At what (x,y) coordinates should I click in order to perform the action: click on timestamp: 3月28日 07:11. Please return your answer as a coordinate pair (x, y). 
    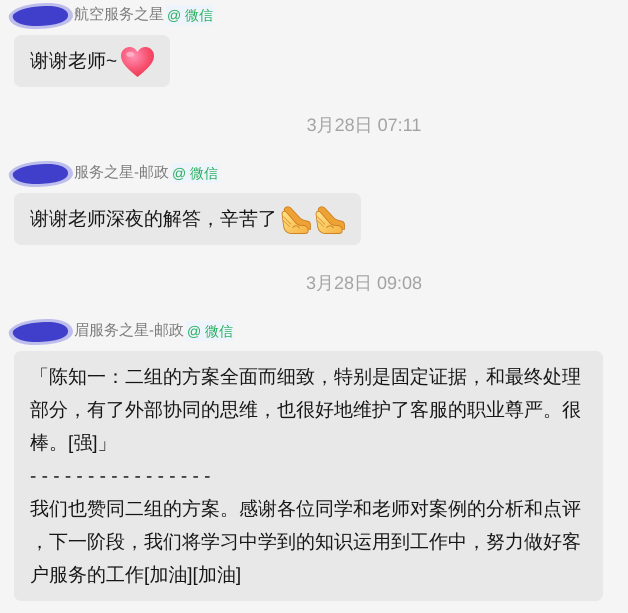
    Looking at the image, I should click on (364, 125).